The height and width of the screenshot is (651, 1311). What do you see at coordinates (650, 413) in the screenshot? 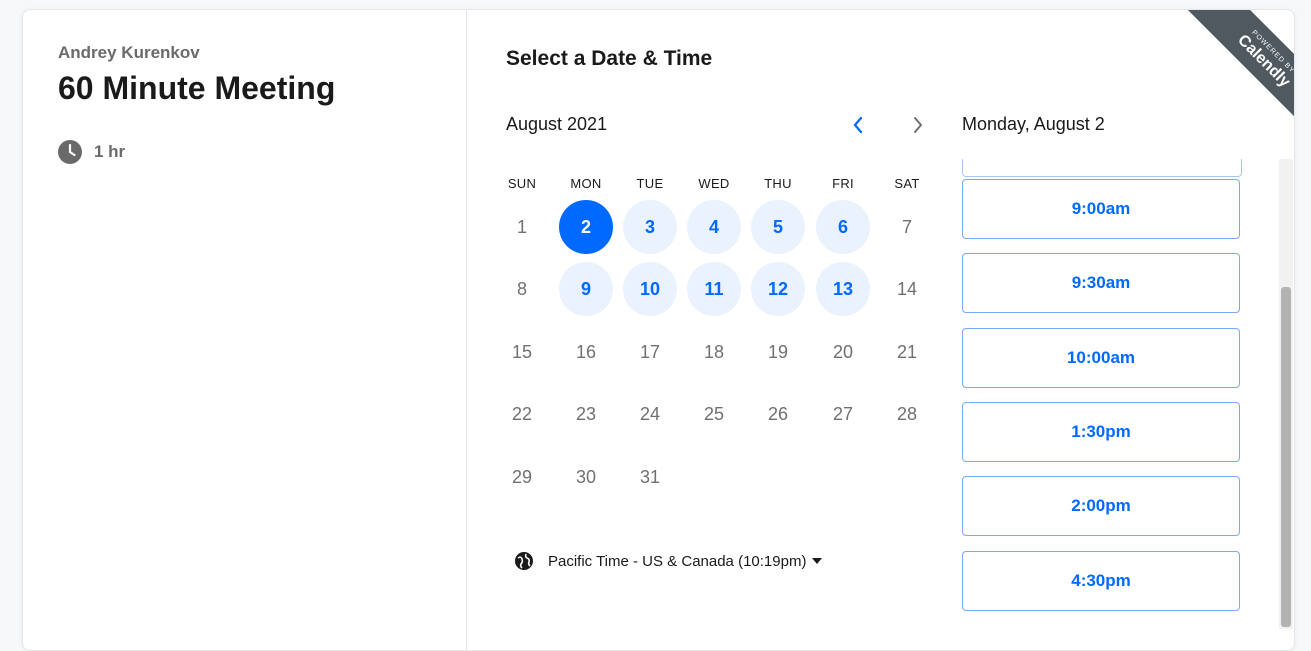
I see `calendar-day: 24` at bounding box center [650, 413].